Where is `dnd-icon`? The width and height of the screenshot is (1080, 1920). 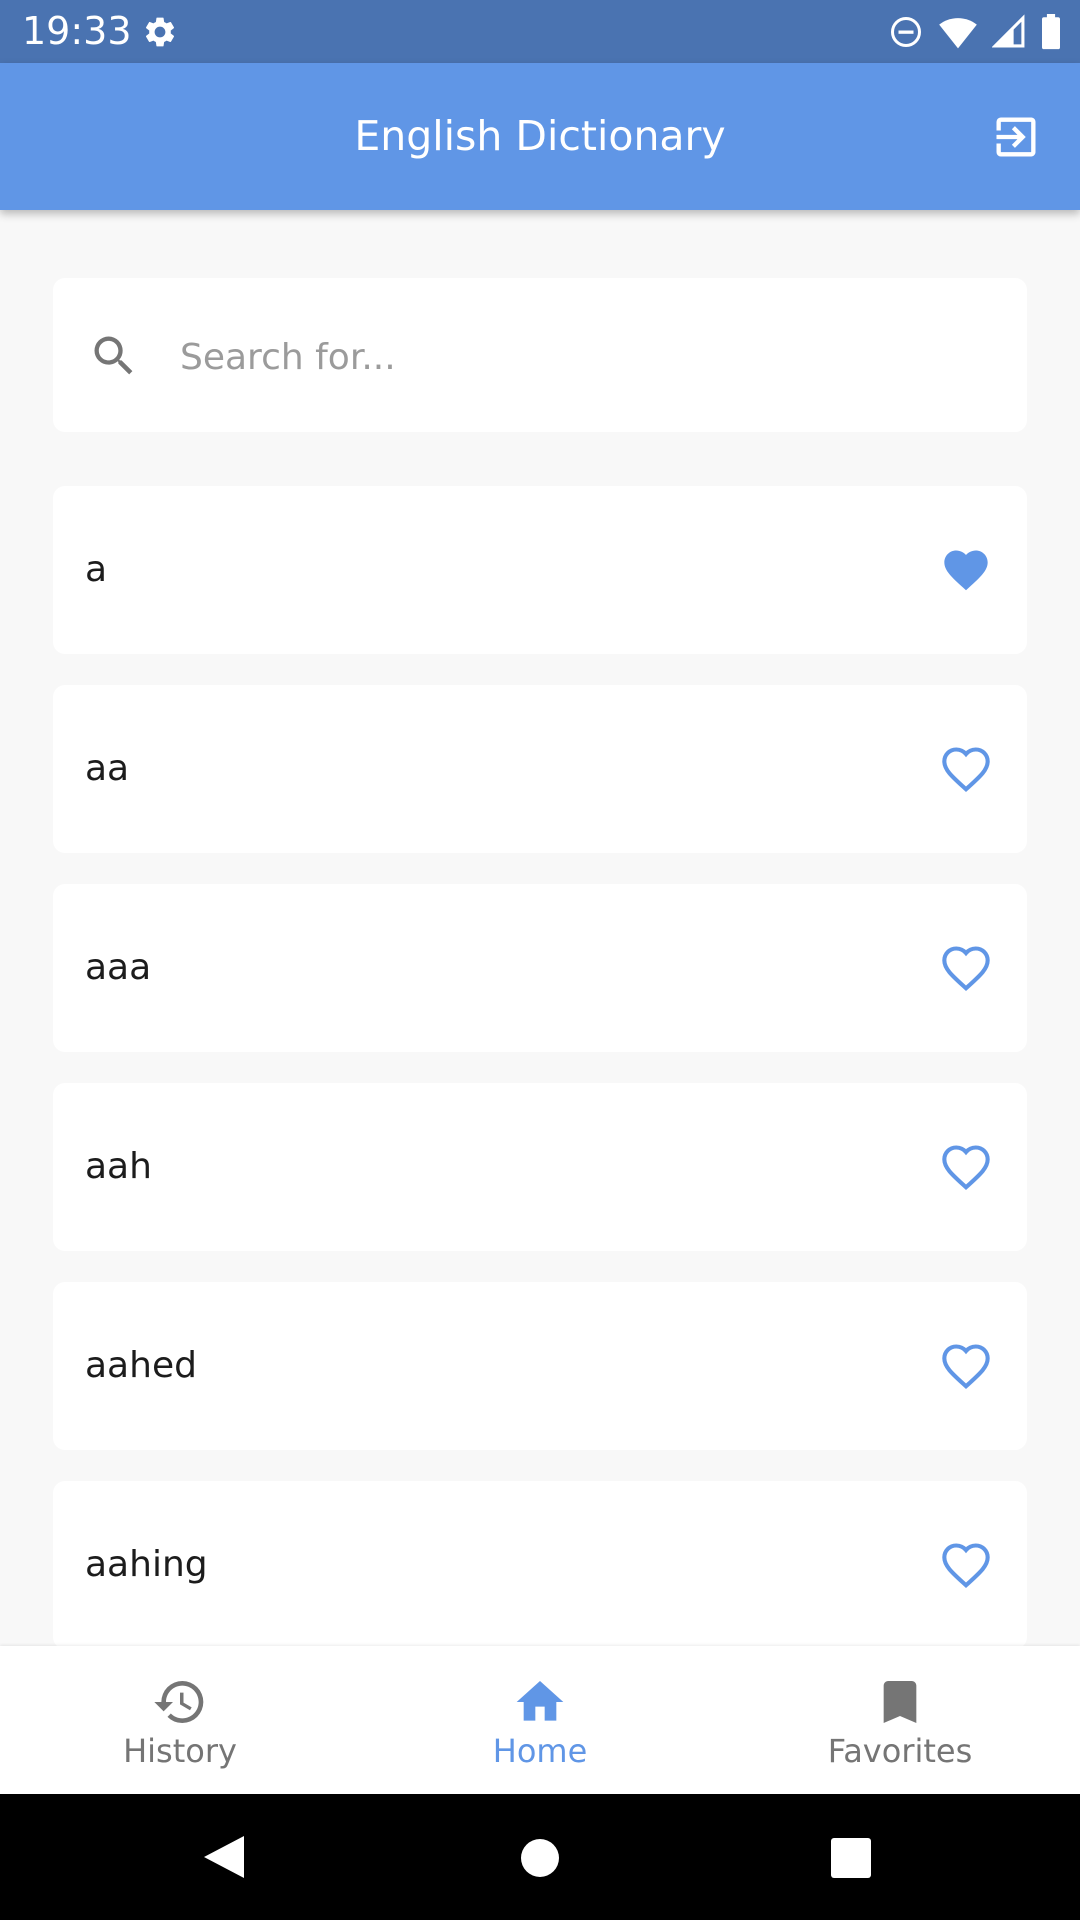
dnd-icon is located at coordinates (906, 32).